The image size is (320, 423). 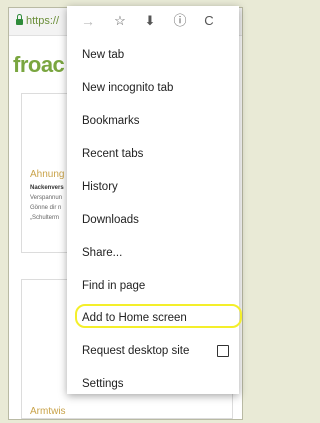 What do you see at coordinates (48, 411) in the screenshot?
I see `article-title: Armtwis` at bounding box center [48, 411].